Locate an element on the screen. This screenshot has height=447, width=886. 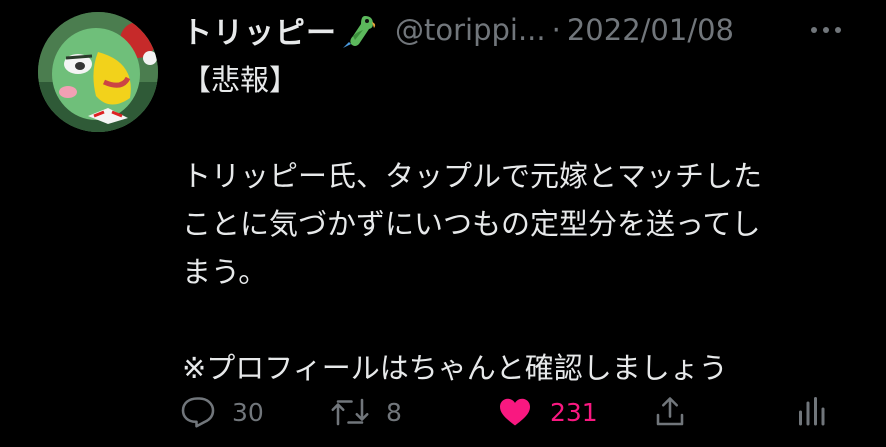
share-icon is located at coordinates (670, 411).